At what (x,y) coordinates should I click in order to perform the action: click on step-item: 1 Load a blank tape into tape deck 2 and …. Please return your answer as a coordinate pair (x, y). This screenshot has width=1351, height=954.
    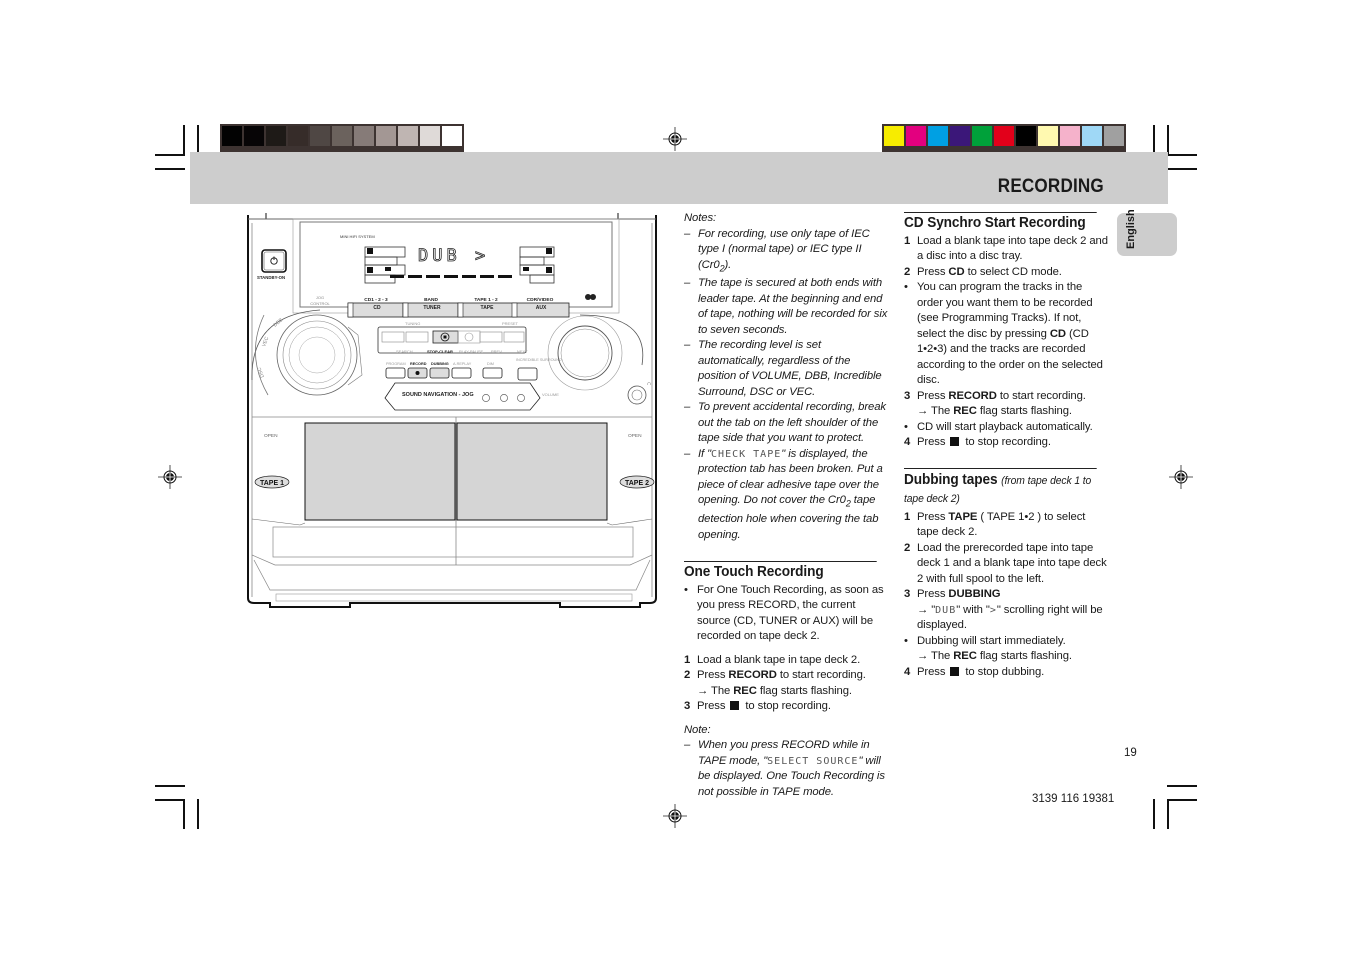
    Looking at the image, I should click on (1006, 248).